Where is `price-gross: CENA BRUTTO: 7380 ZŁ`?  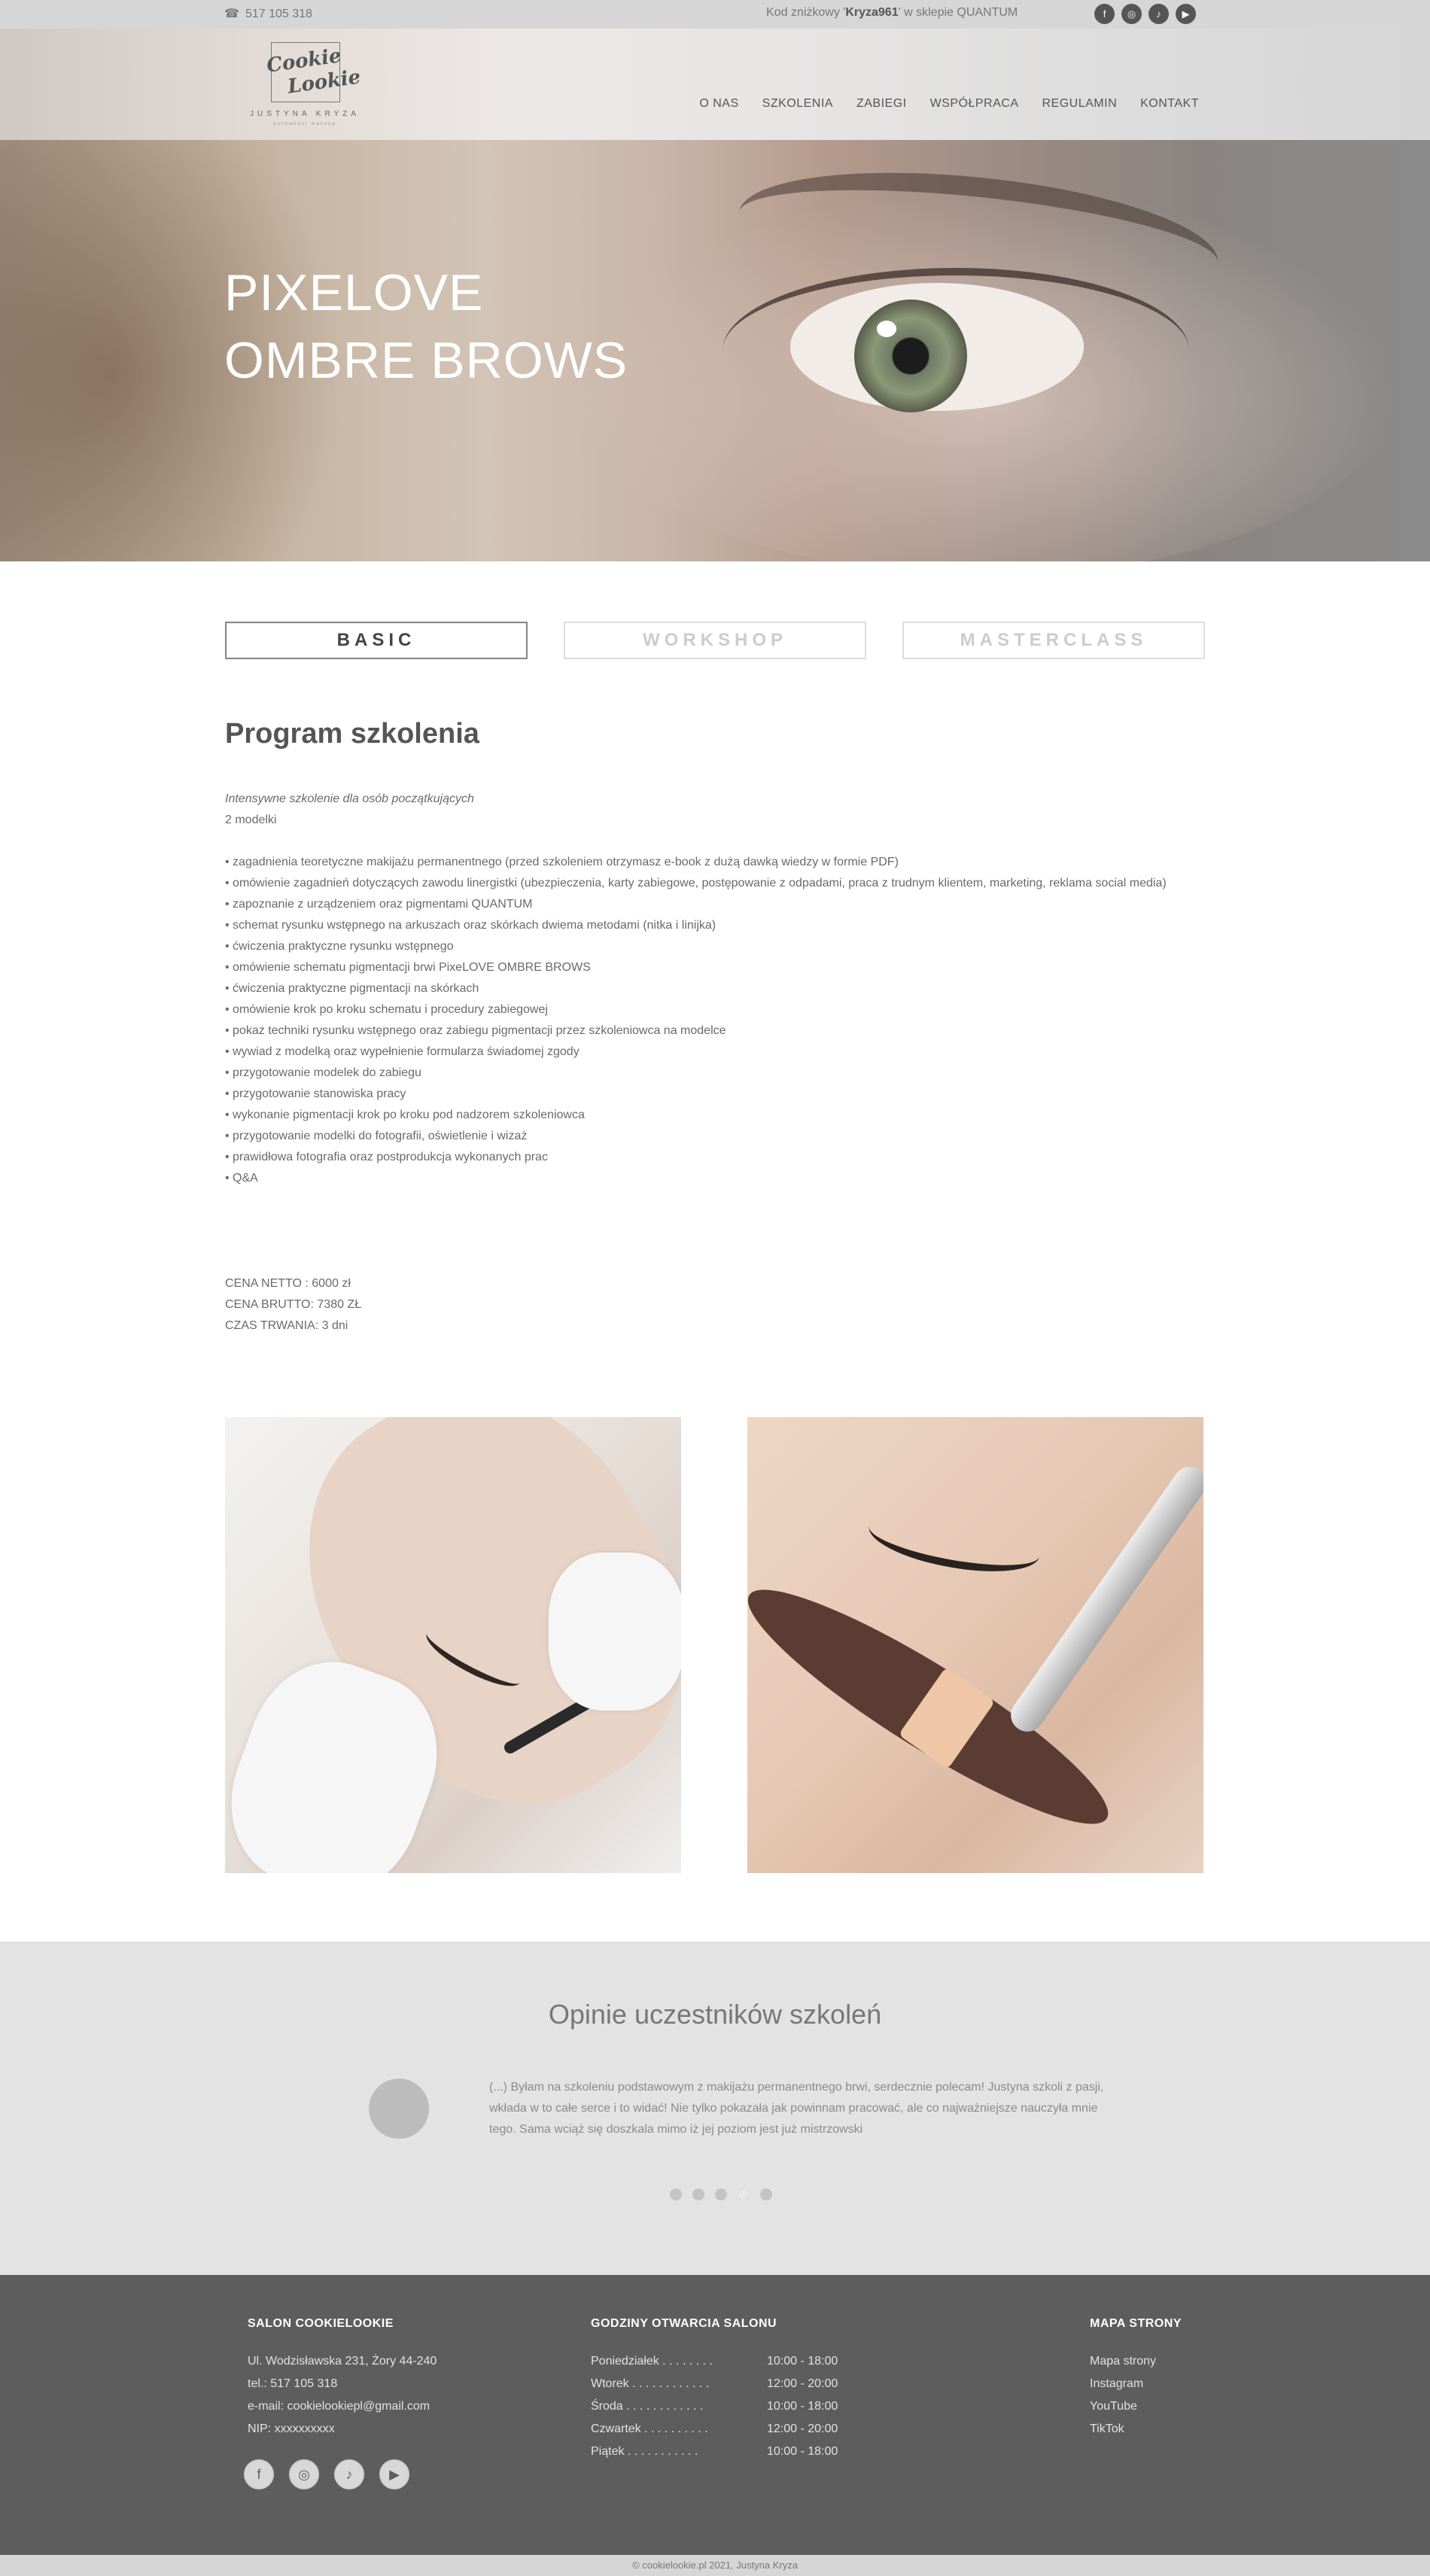 price-gross: CENA BRUTTO: 7380 ZŁ is located at coordinates (293, 1304).